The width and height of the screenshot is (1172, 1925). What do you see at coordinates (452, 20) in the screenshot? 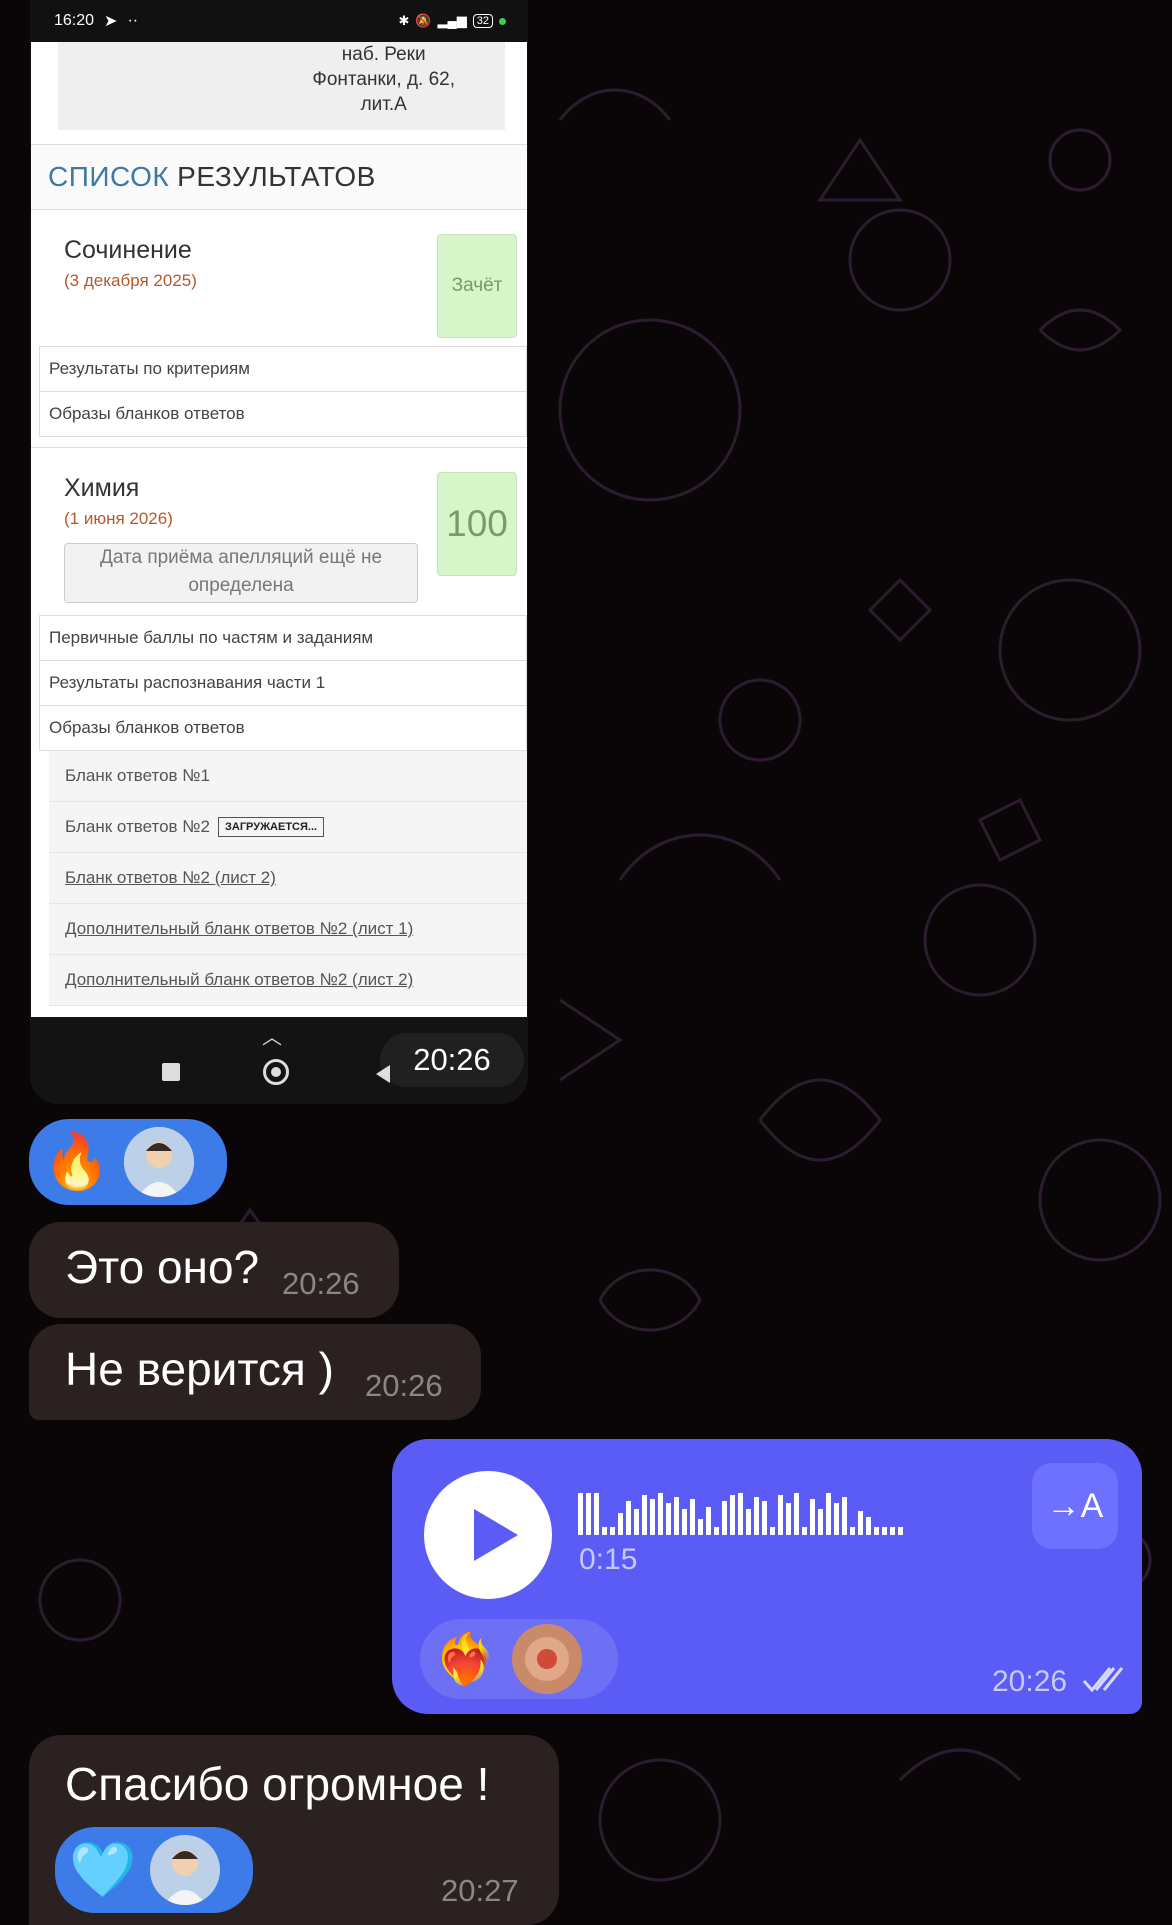
I see `signal-icon: ▂▄▆` at bounding box center [452, 20].